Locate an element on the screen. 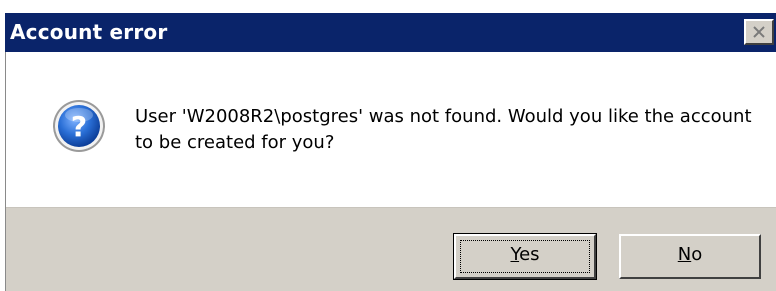 The width and height of the screenshot is (776, 291). yes-button: Yes is located at coordinates (525, 256).